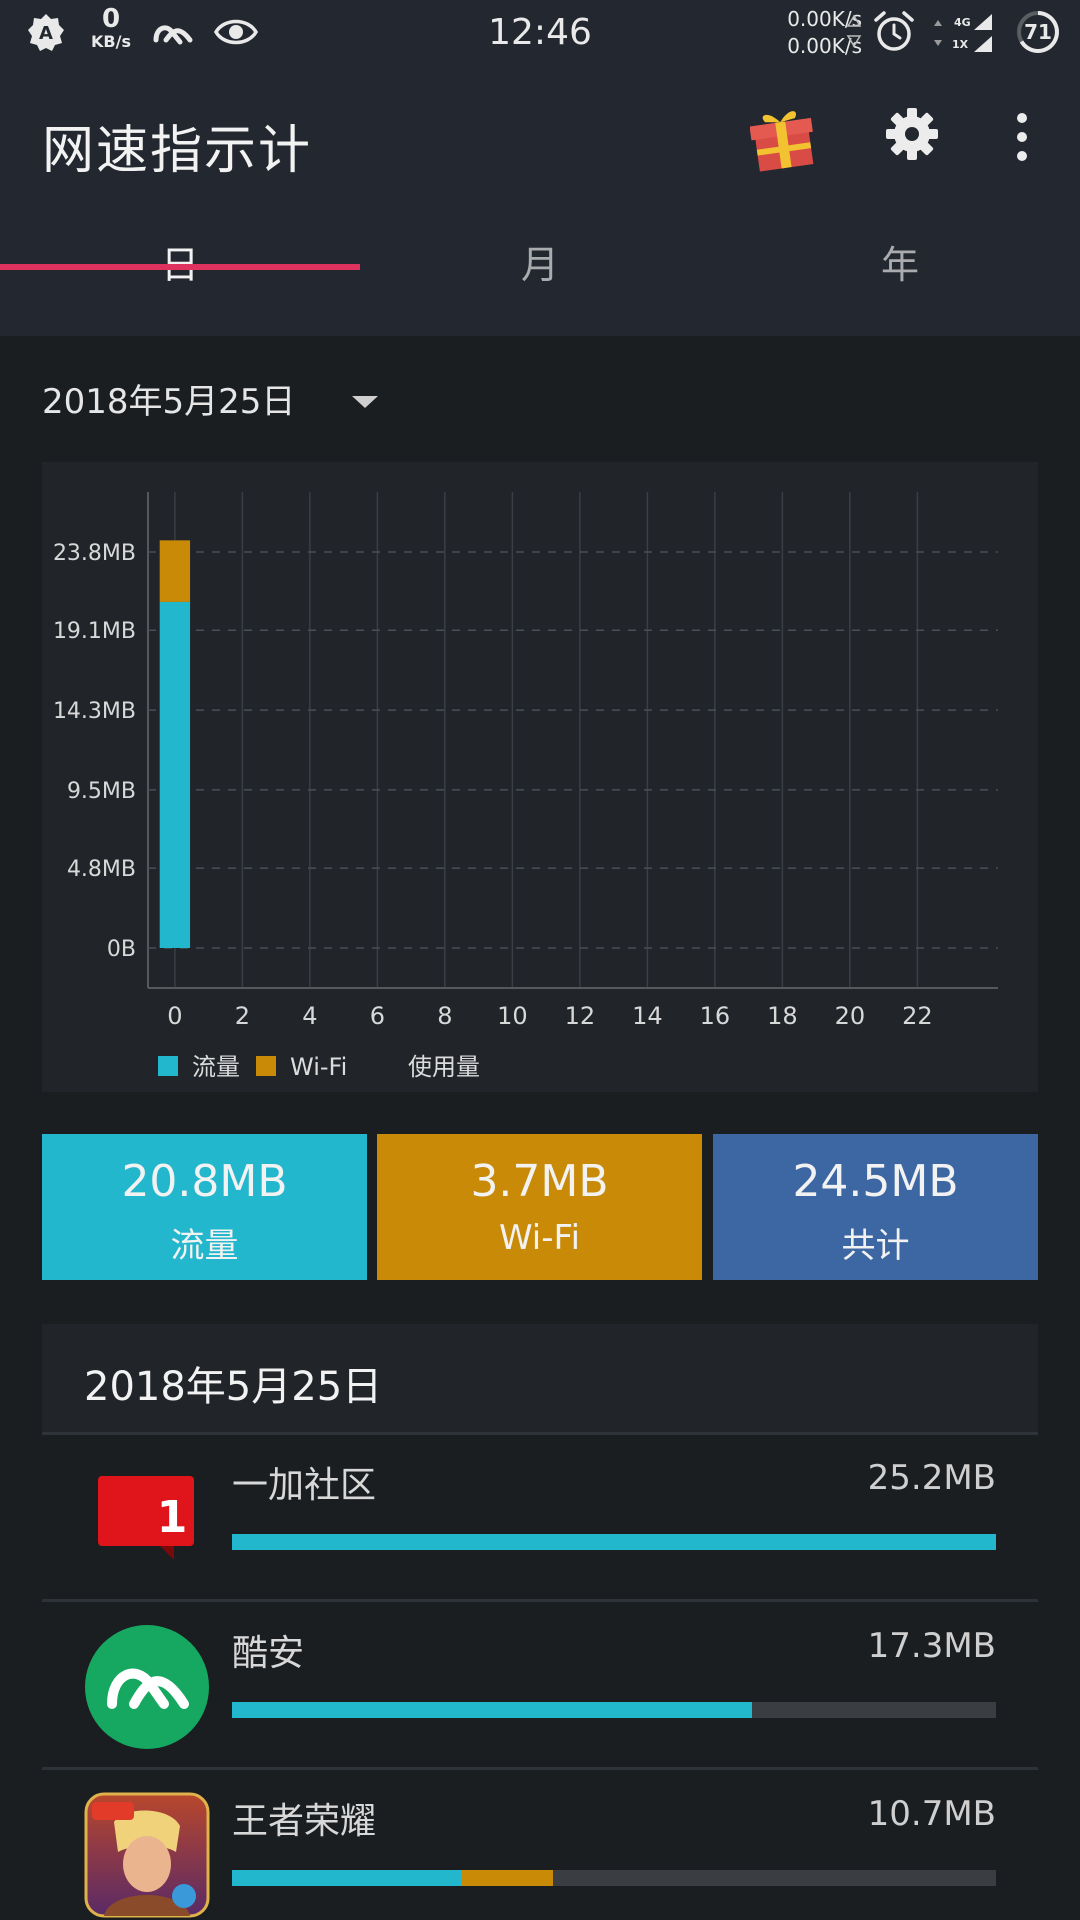  I want to click on status-bar: A 0 KB/s 12:46 0.00K/s 0.00K/s 4G 1X 71, so click(540, 33).